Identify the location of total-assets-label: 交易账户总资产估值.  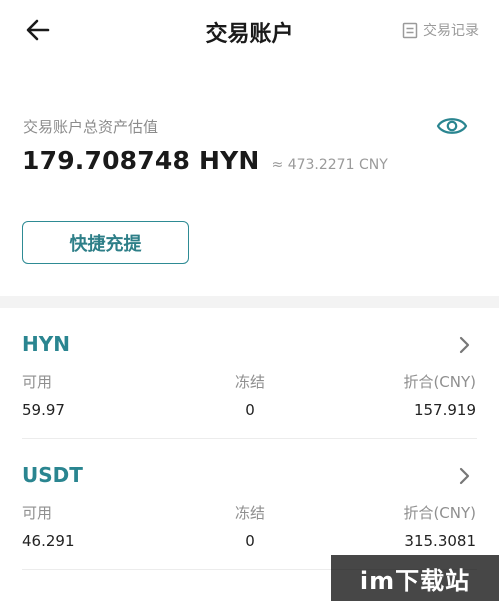
(91, 127).